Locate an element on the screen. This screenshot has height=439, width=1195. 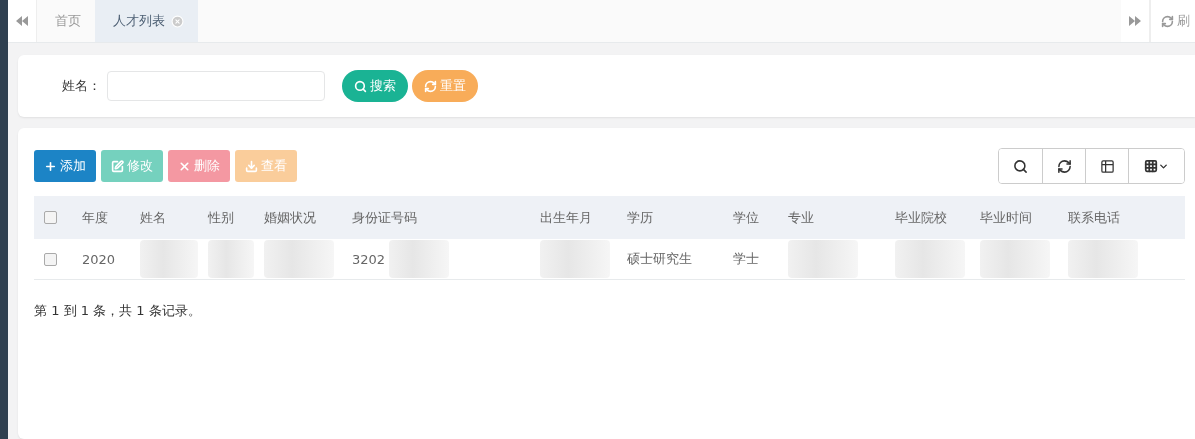
columns-button is located at coordinates (1156, 166).